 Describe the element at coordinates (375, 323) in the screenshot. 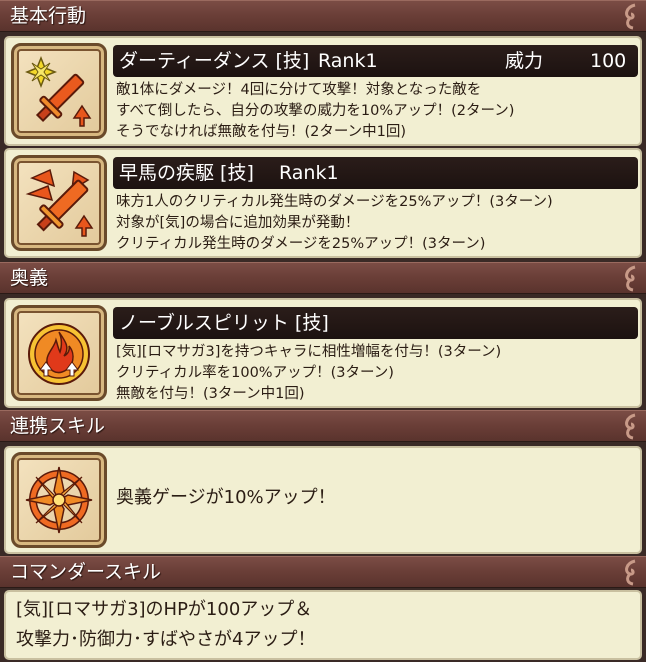

I see `ougi-name-bar: ノーブルスピリット [技]` at that location.